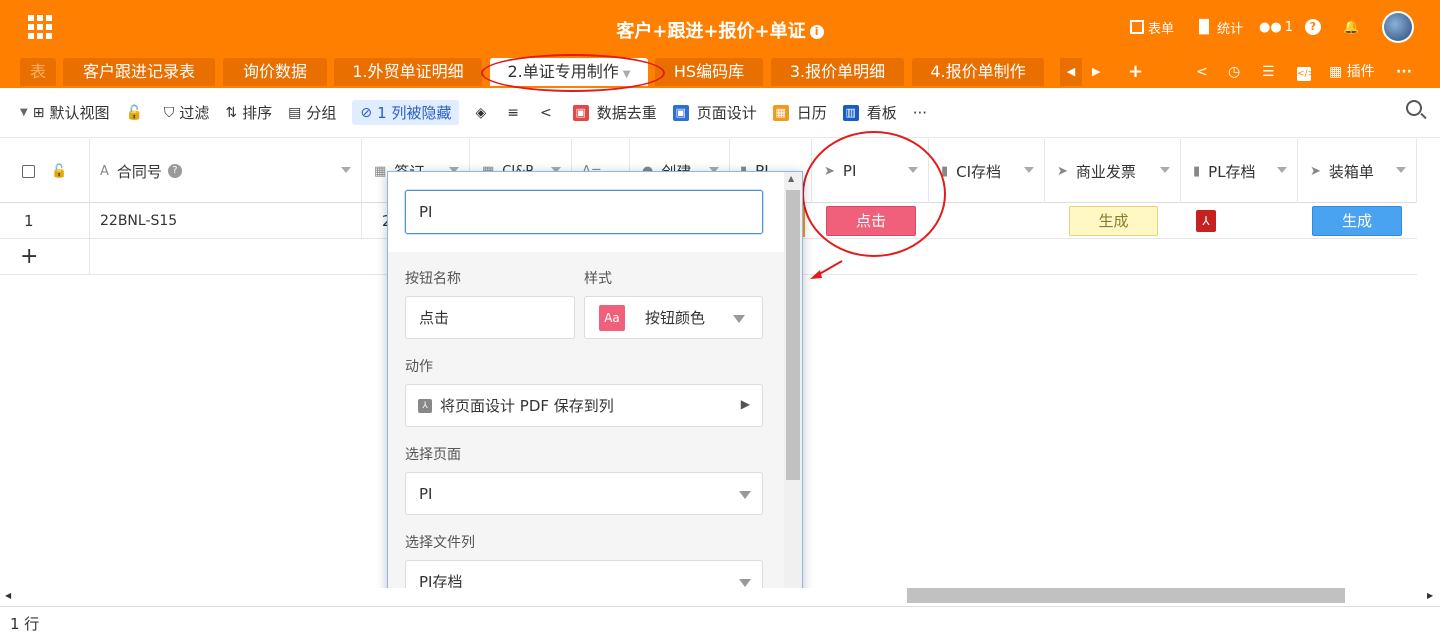  I want to click on plugins-icon: ▦, so click(1338, 72).